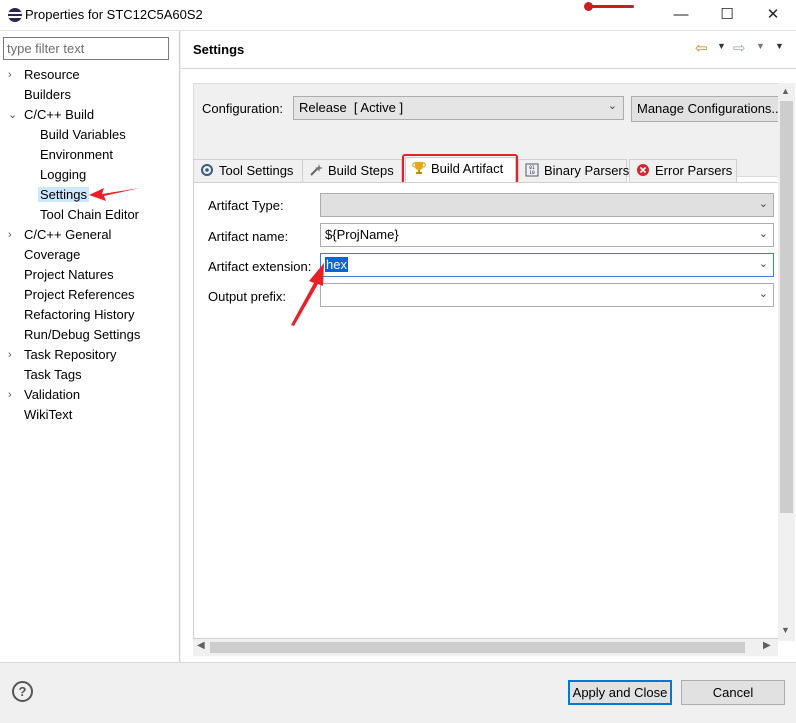 The image size is (796, 723). What do you see at coordinates (351, 107) in the screenshot?
I see `configuration-value: Release [ Active ]` at bounding box center [351, 107].